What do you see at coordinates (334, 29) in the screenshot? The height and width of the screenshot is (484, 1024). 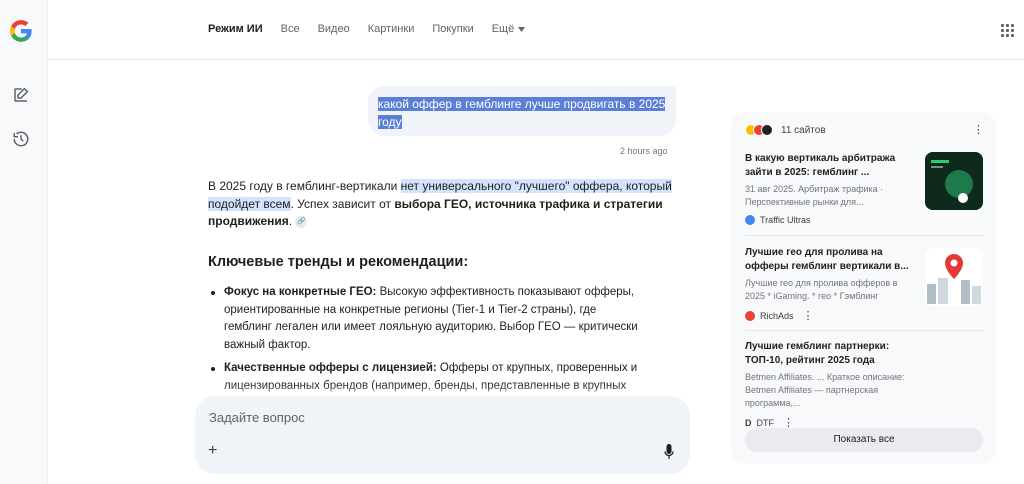 I see `tab-video: Видео` at bounding box center [334, 29].